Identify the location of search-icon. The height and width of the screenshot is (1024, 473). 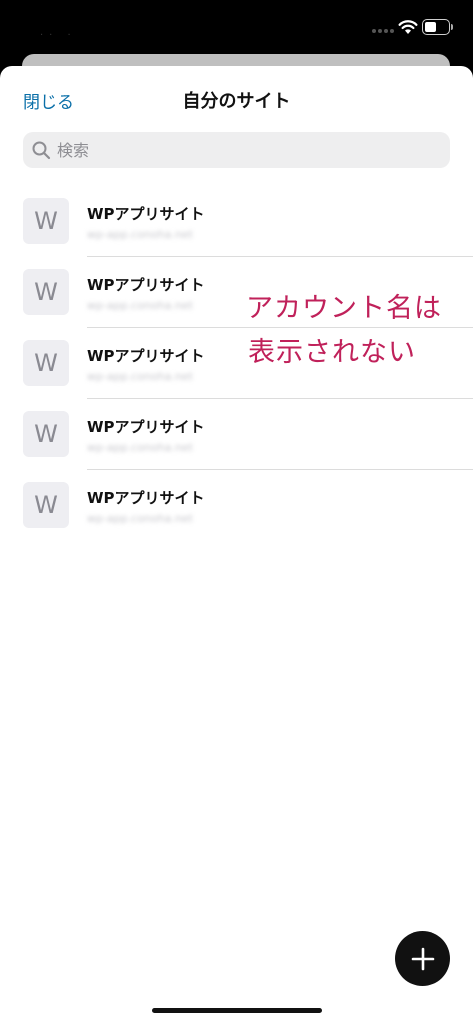
(41, 150).